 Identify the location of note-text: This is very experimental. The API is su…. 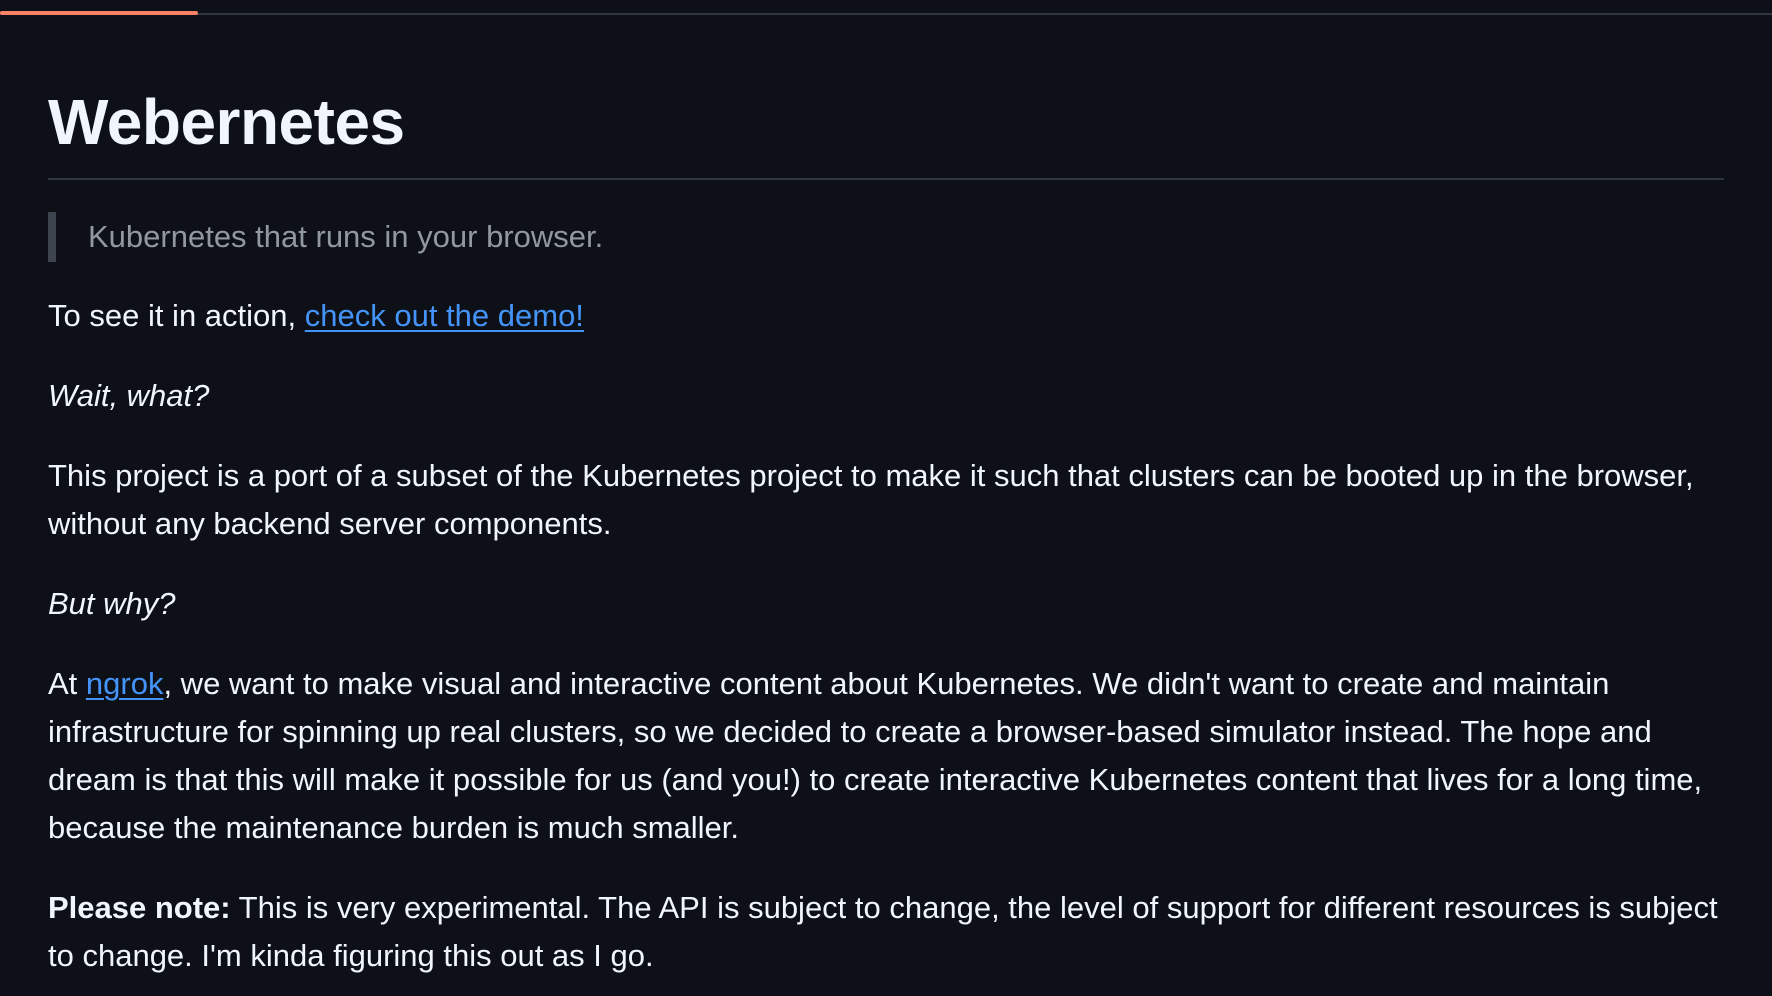
(883, 931).